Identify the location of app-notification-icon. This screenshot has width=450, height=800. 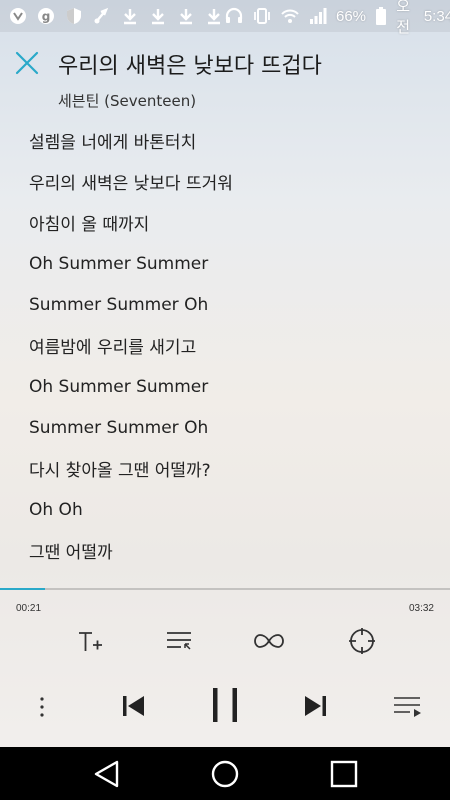
(18, 16).